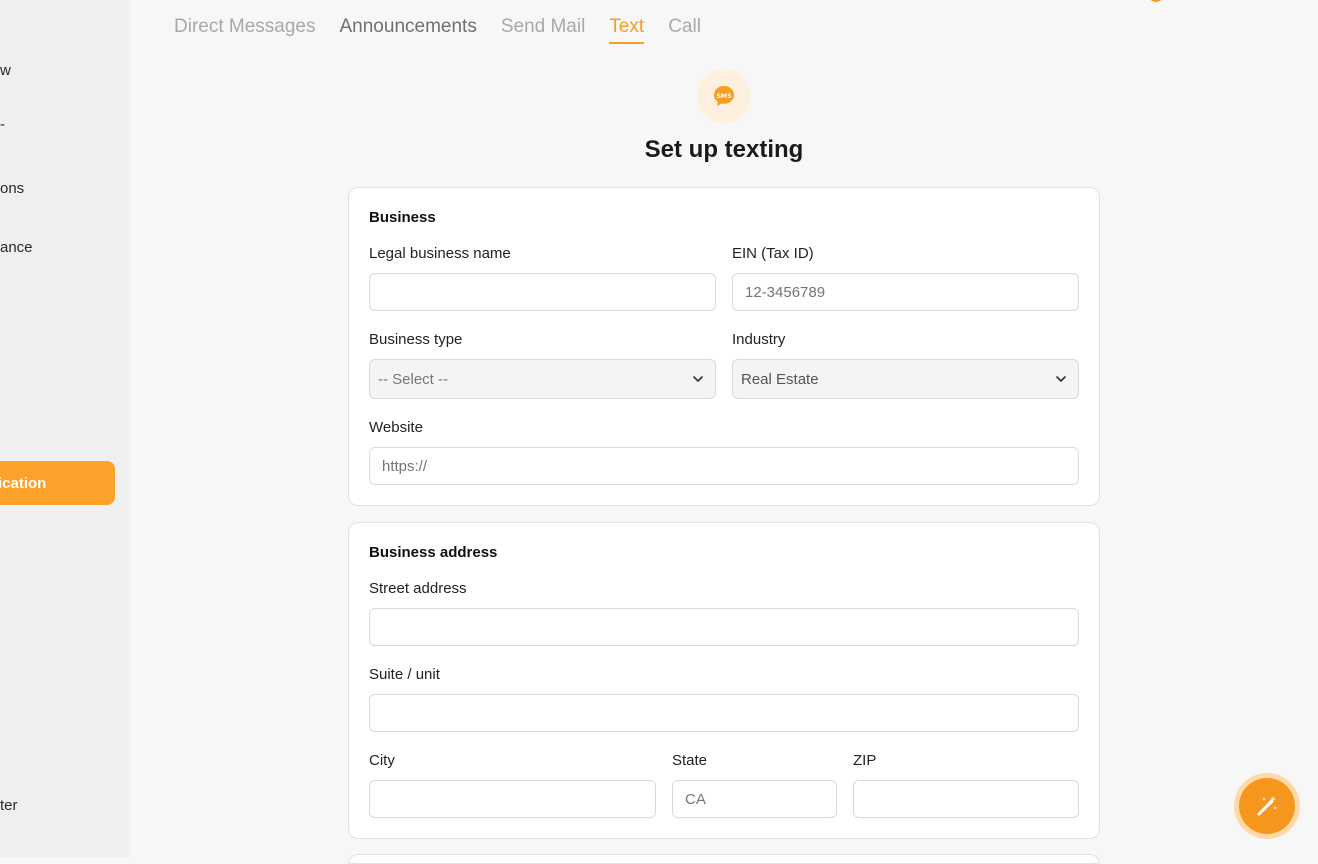  I want to click on street-address-field, so click(724, 627).